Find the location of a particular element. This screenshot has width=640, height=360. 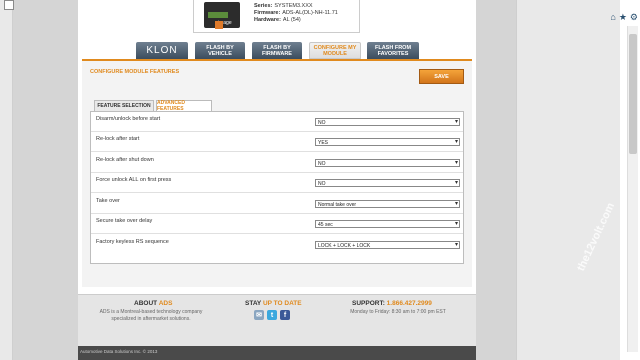

tab-flash-by-vehicle: FLASH BY VEHICLE is located at coordinates (220, 50).